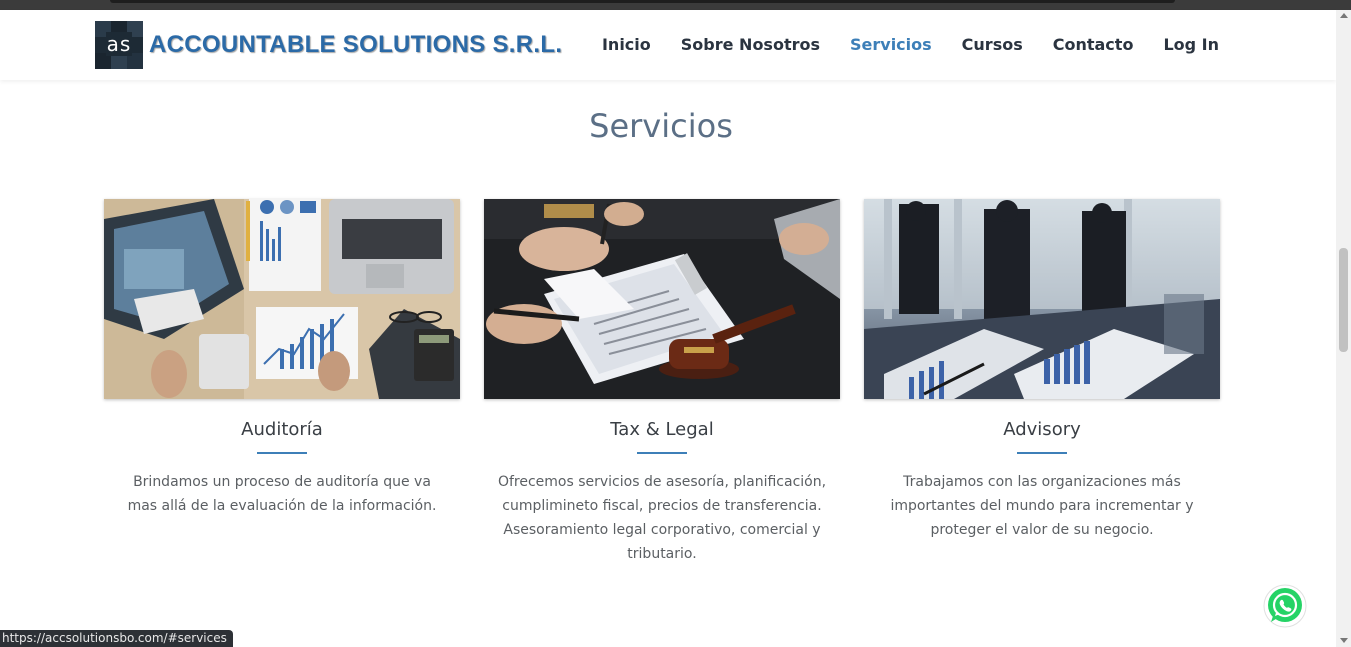 The width and height of the screenshot is (1351, 647). Describe the element at coordinates (662, 429) in the screenshot. I see `service-title-tax-legal: Tax & Legal` at that location.